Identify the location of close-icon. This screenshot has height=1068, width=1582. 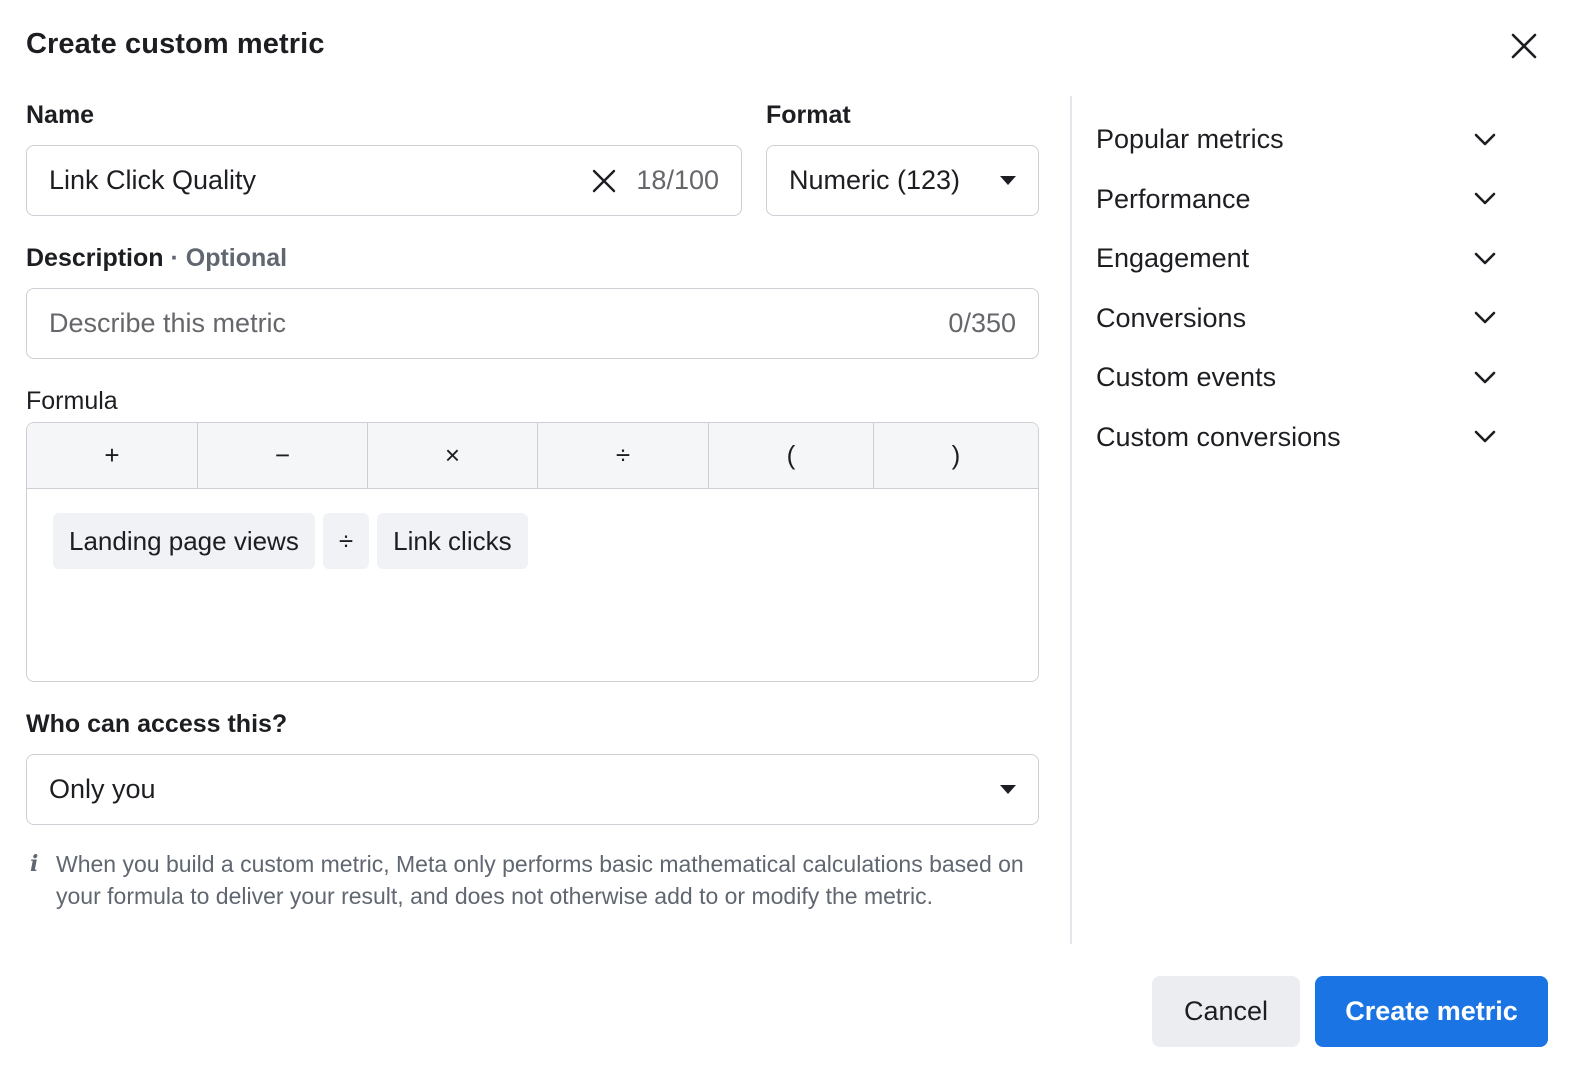
(1524, 46).